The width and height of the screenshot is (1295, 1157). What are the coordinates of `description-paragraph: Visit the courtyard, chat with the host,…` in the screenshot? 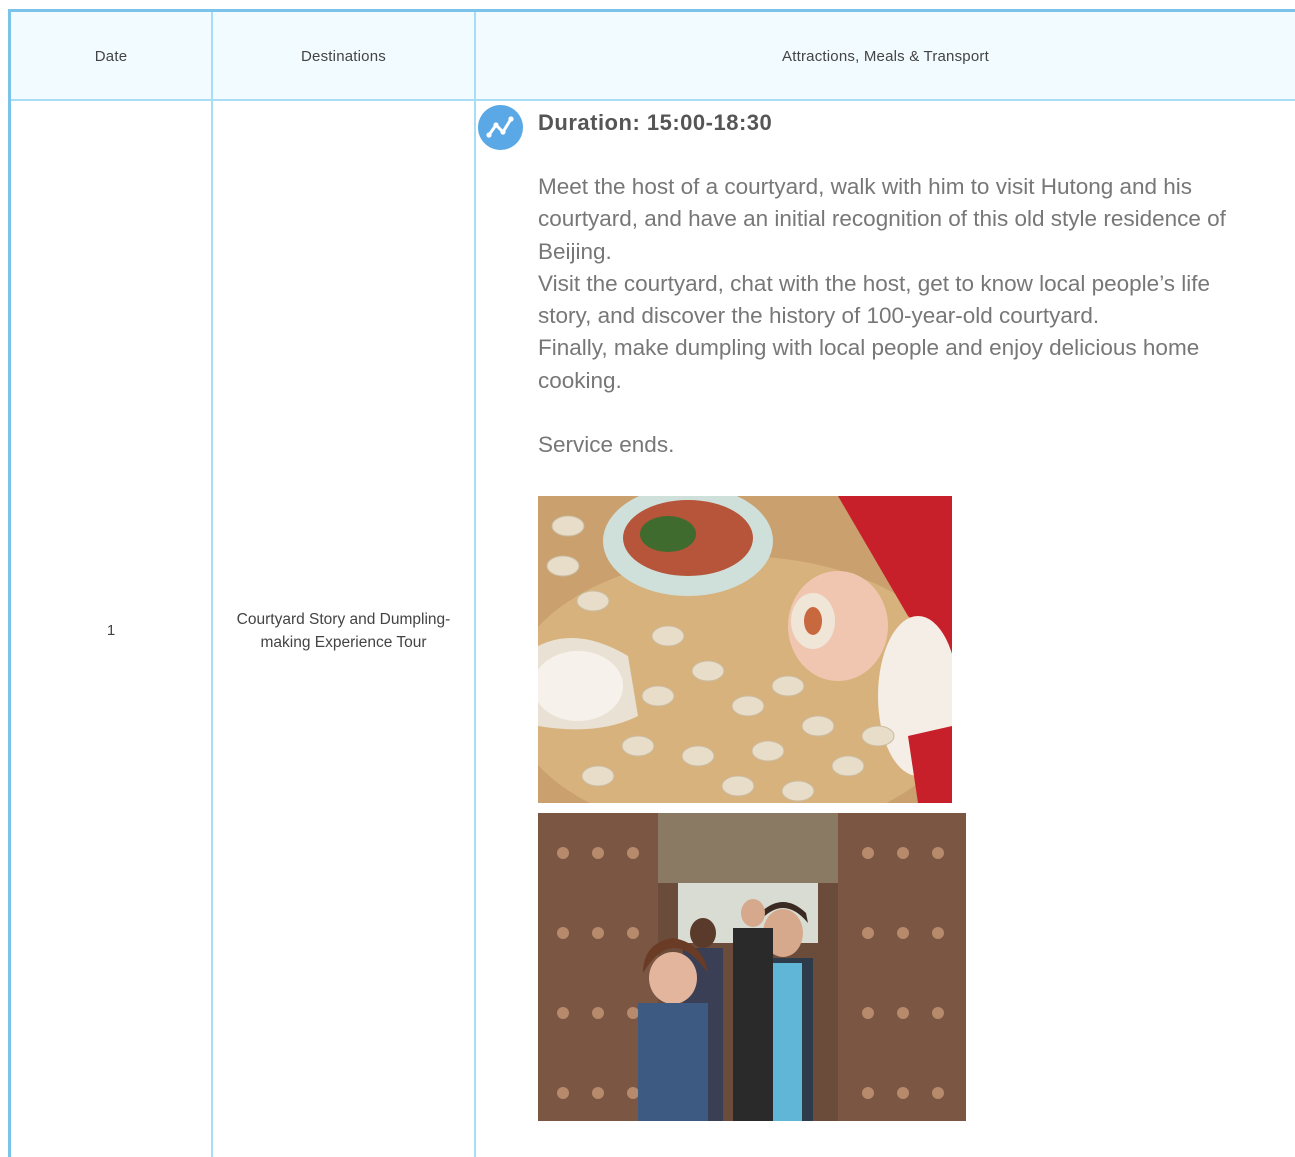 It's located at (874, 299).